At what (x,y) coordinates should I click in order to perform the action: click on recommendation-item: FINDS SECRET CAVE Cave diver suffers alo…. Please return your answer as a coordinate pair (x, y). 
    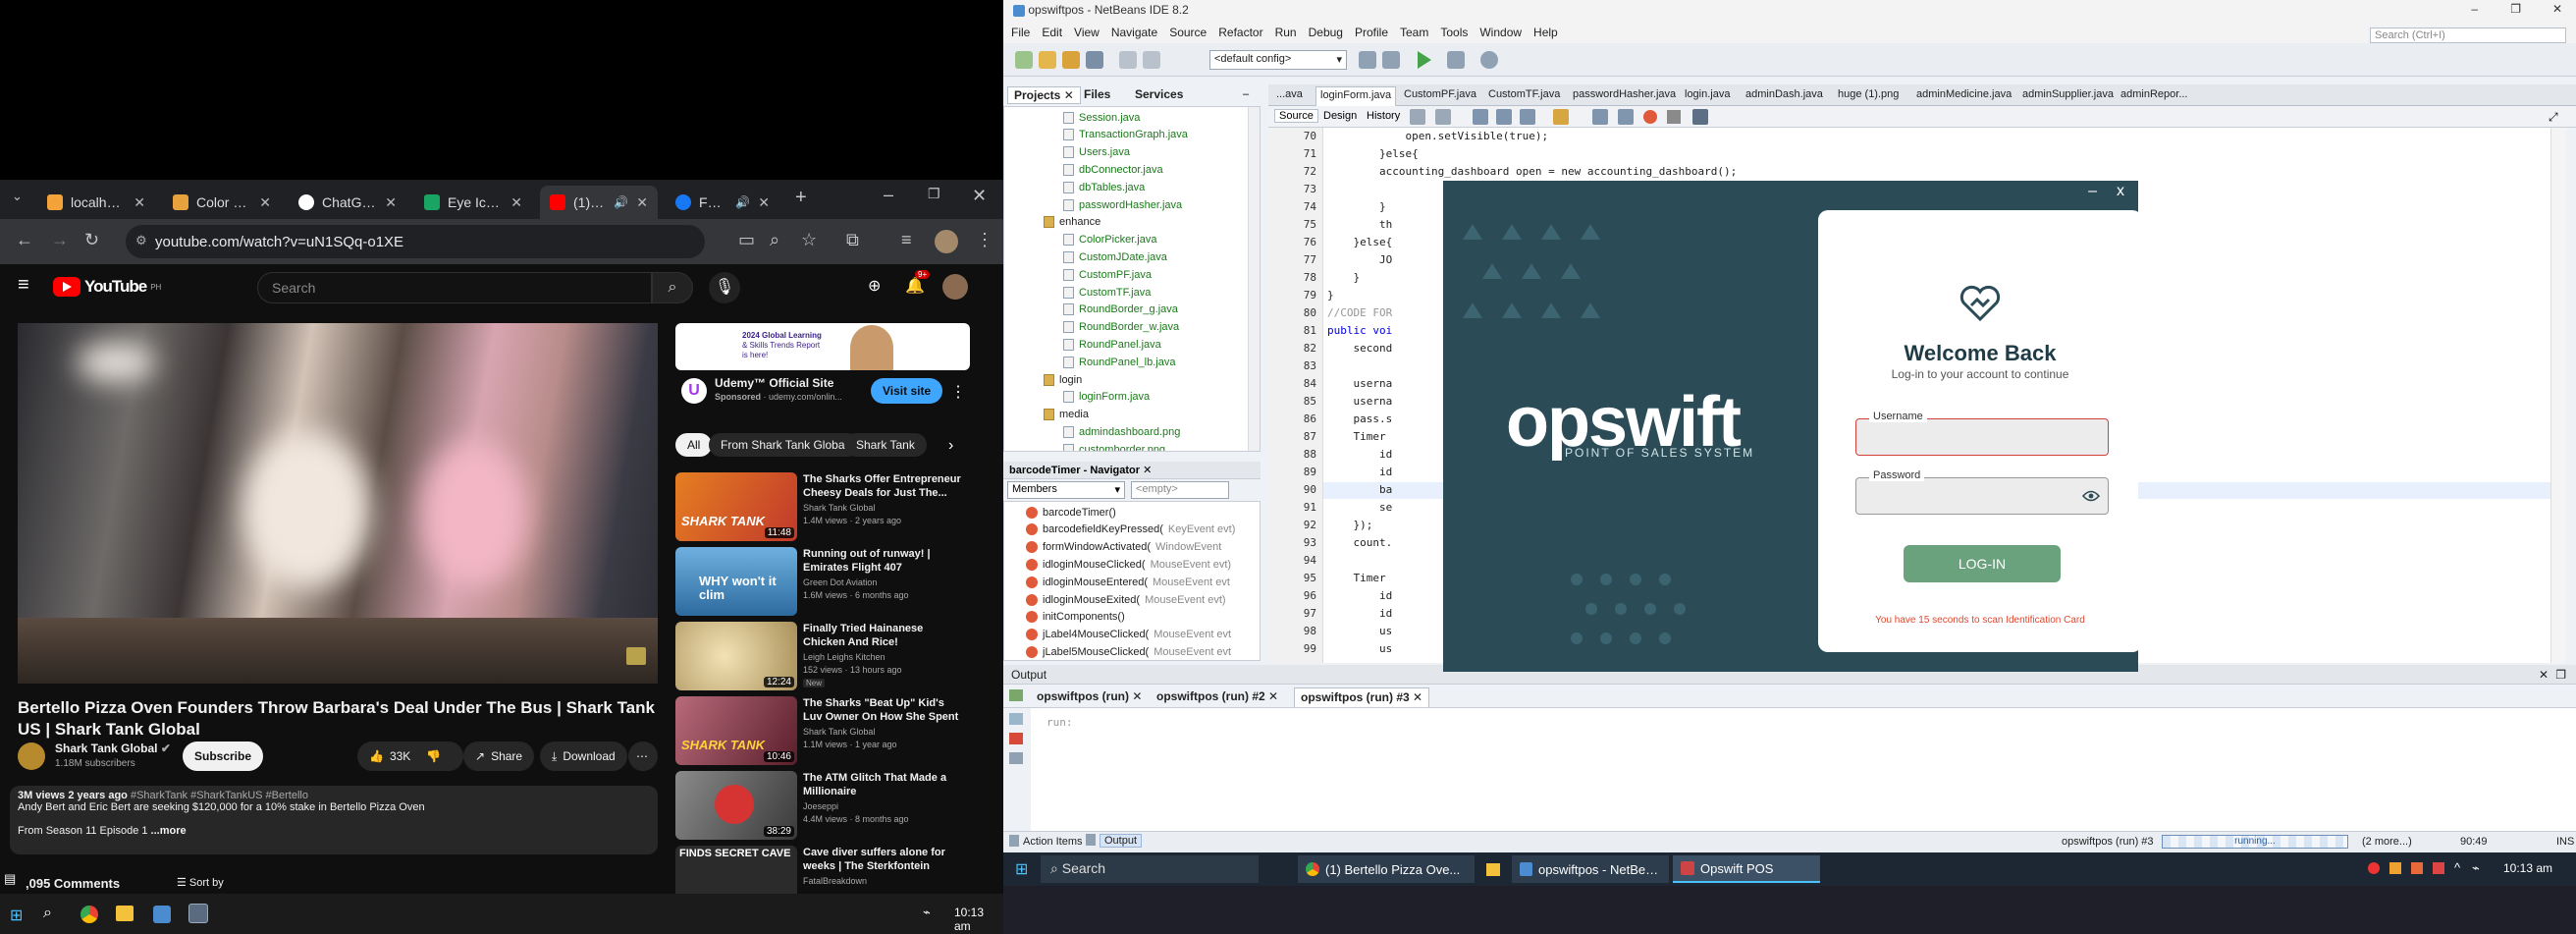
    Looking at the image, I should click on (822, 870).